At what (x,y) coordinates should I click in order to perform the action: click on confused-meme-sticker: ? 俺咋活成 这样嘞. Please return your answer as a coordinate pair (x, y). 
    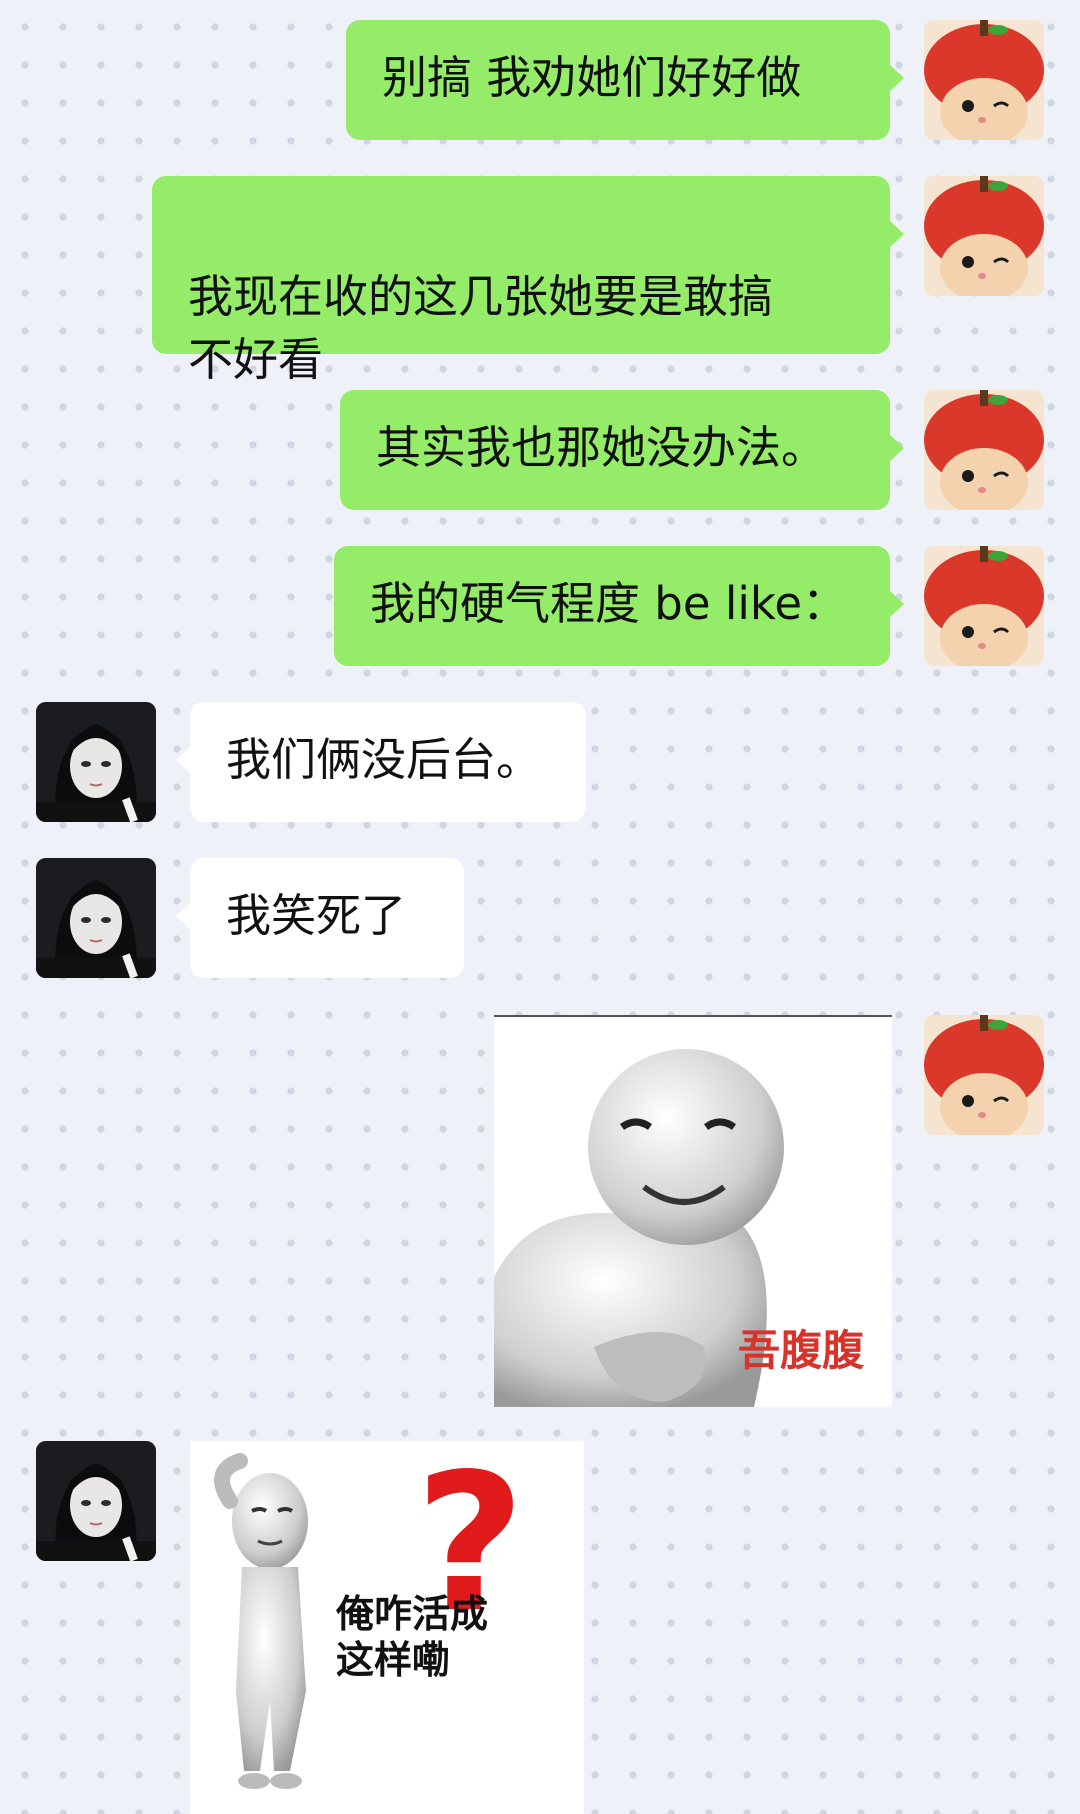
    Looking at the image, I should click on (387, 1627).